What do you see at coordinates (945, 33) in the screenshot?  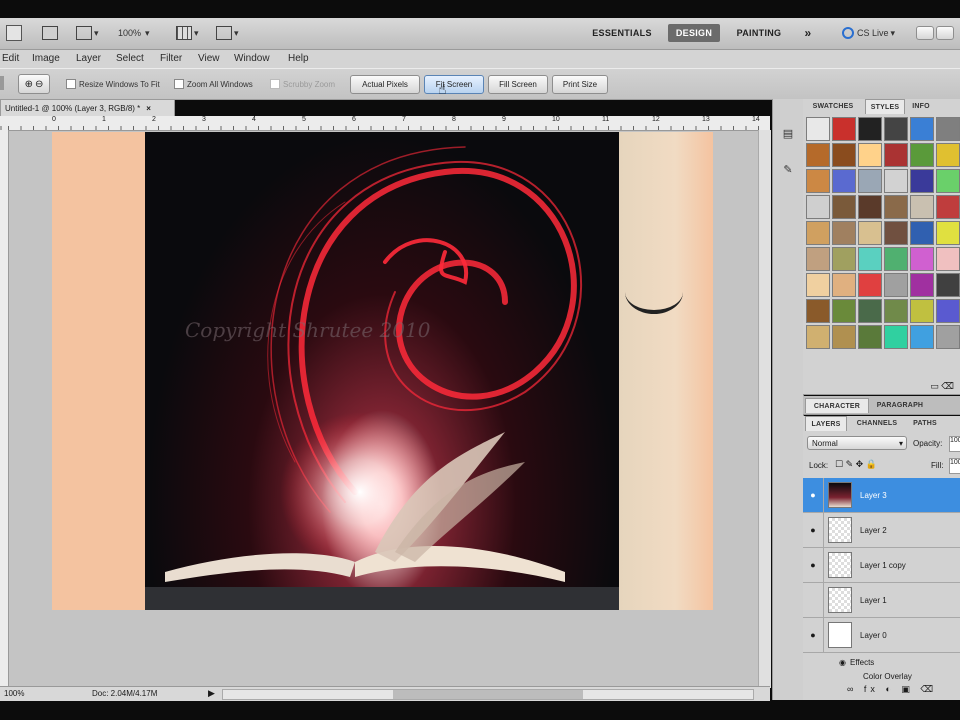 I see `restore-button` at bounding box center [945, 33].